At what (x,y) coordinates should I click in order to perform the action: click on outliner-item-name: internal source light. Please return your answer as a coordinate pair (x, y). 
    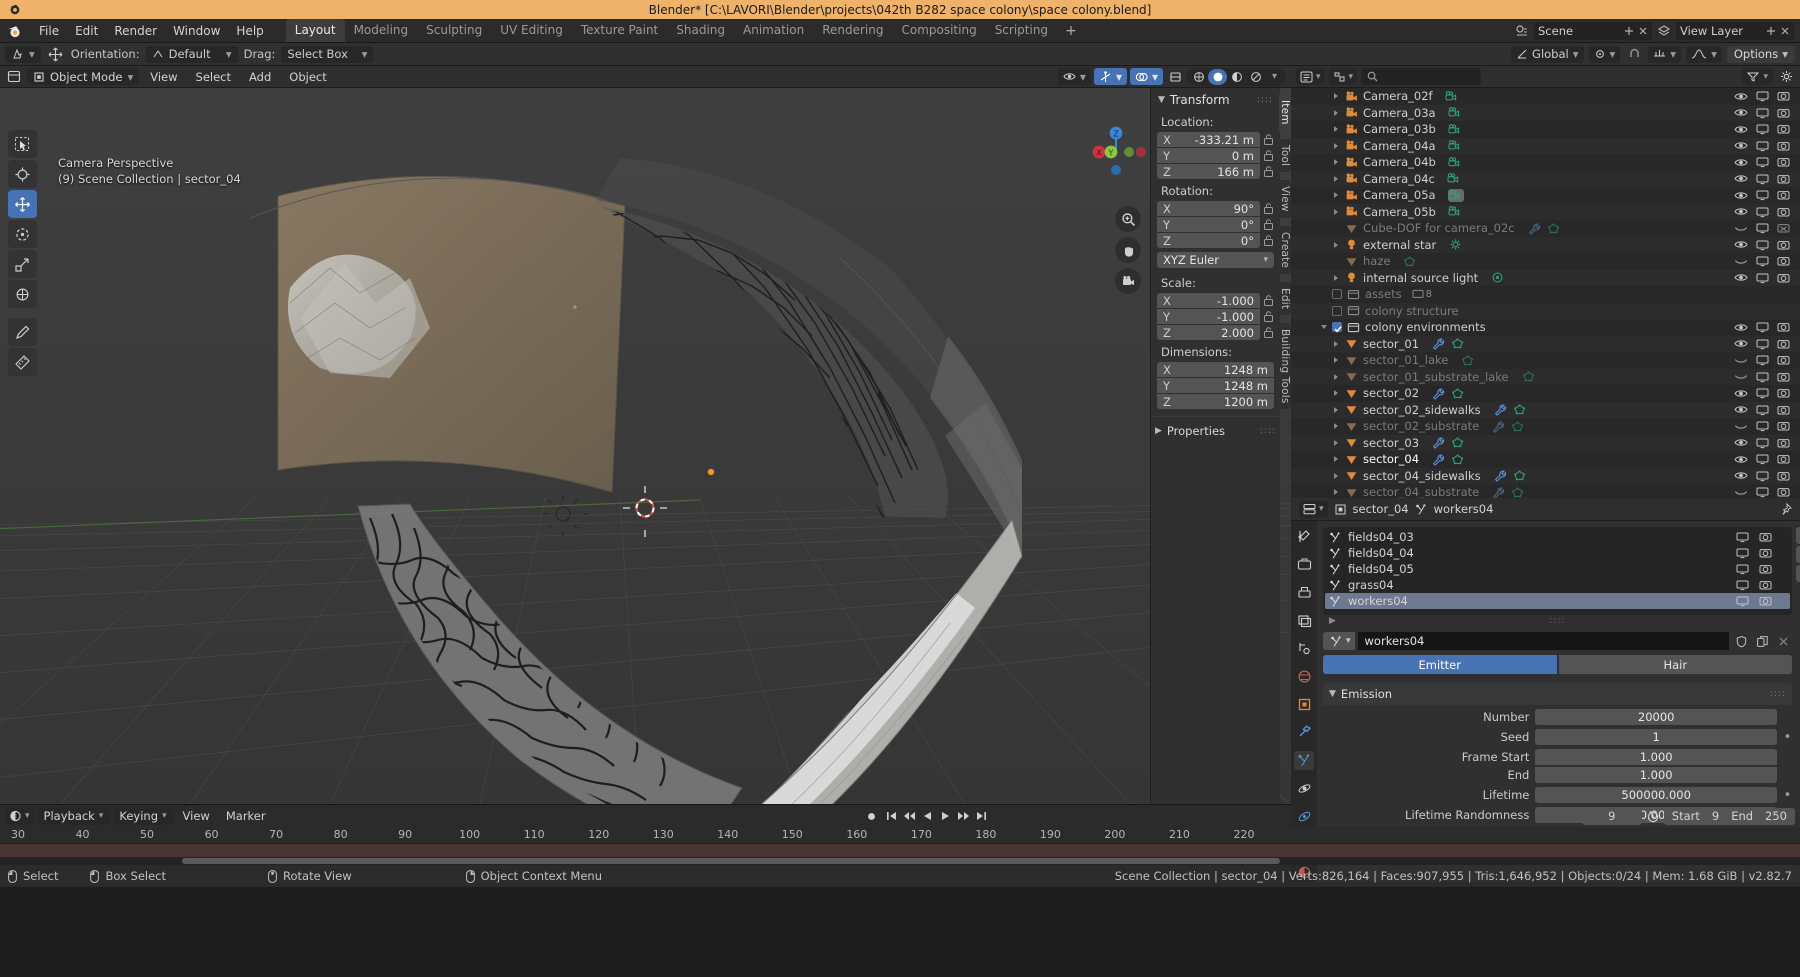
    Looking at the image, I should click on (1420, 278).